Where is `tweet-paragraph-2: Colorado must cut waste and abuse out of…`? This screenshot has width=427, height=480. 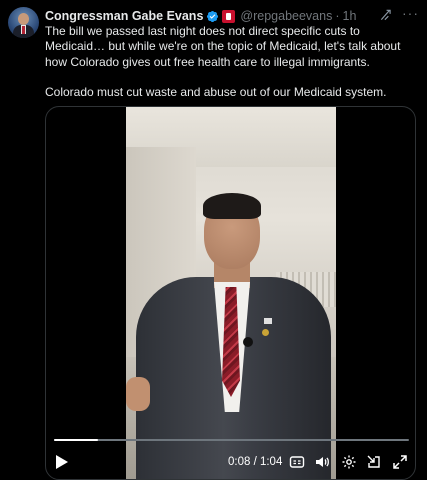
tweet-paragraph-2: Colorado must cut waste and abuse out of… is located at coordinates (216, 91).